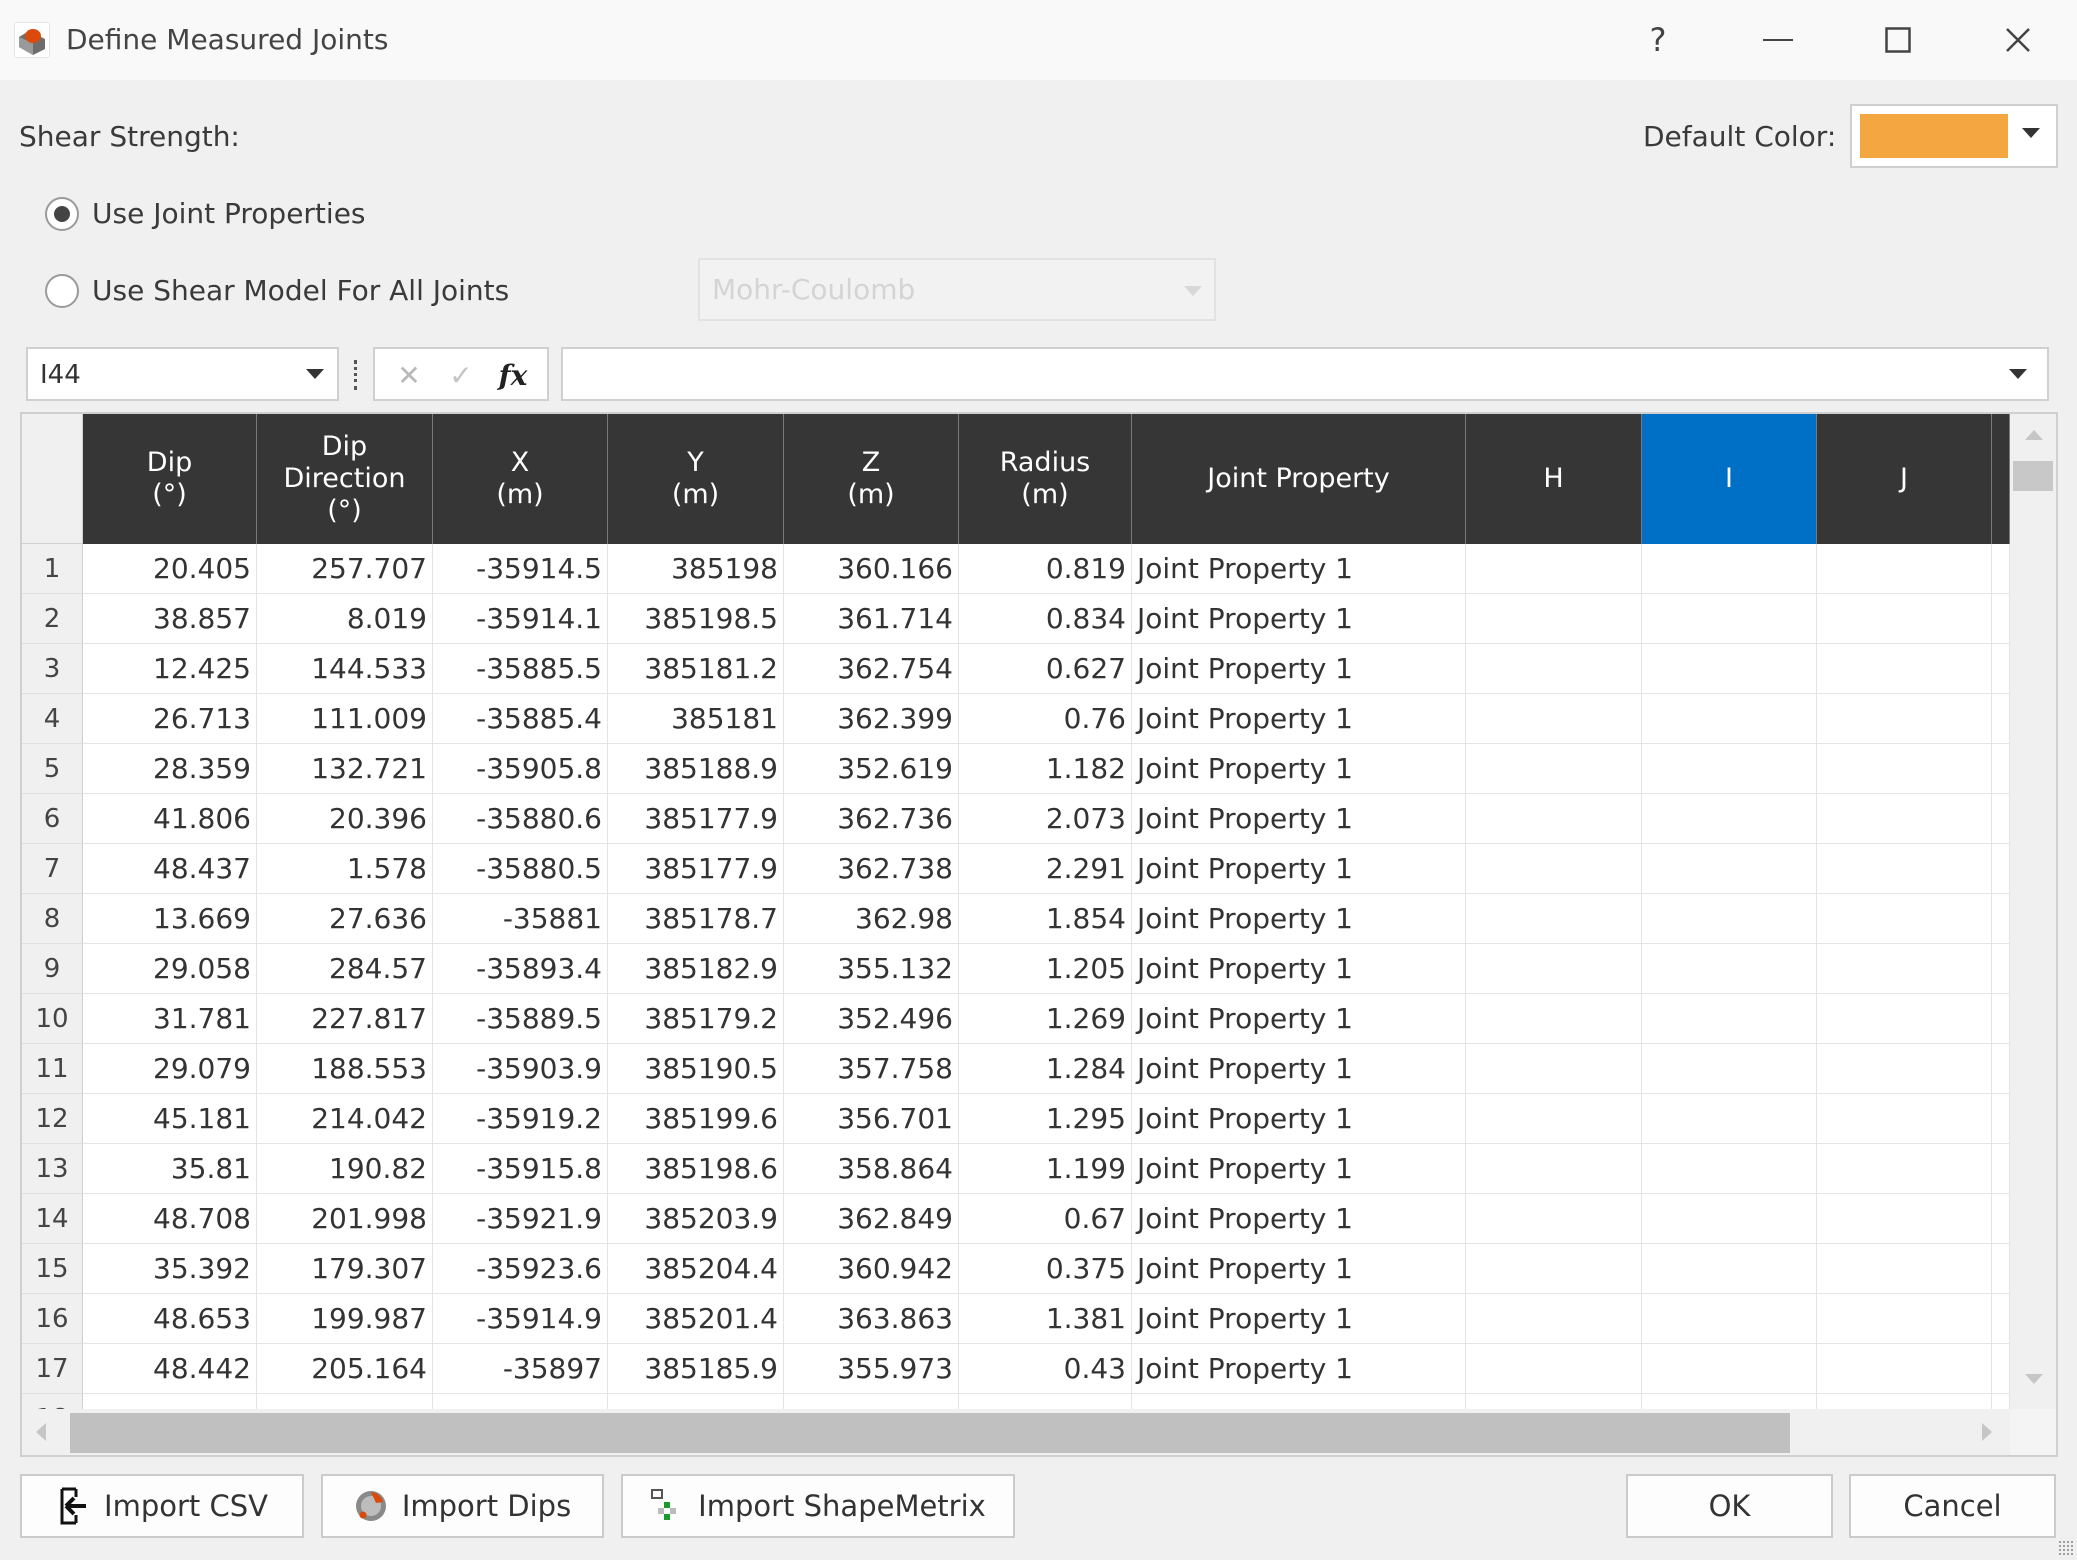  Describe the element at coordinates (1045, 619) in the screenshot. I see `table-cell: 0.834` at that location.